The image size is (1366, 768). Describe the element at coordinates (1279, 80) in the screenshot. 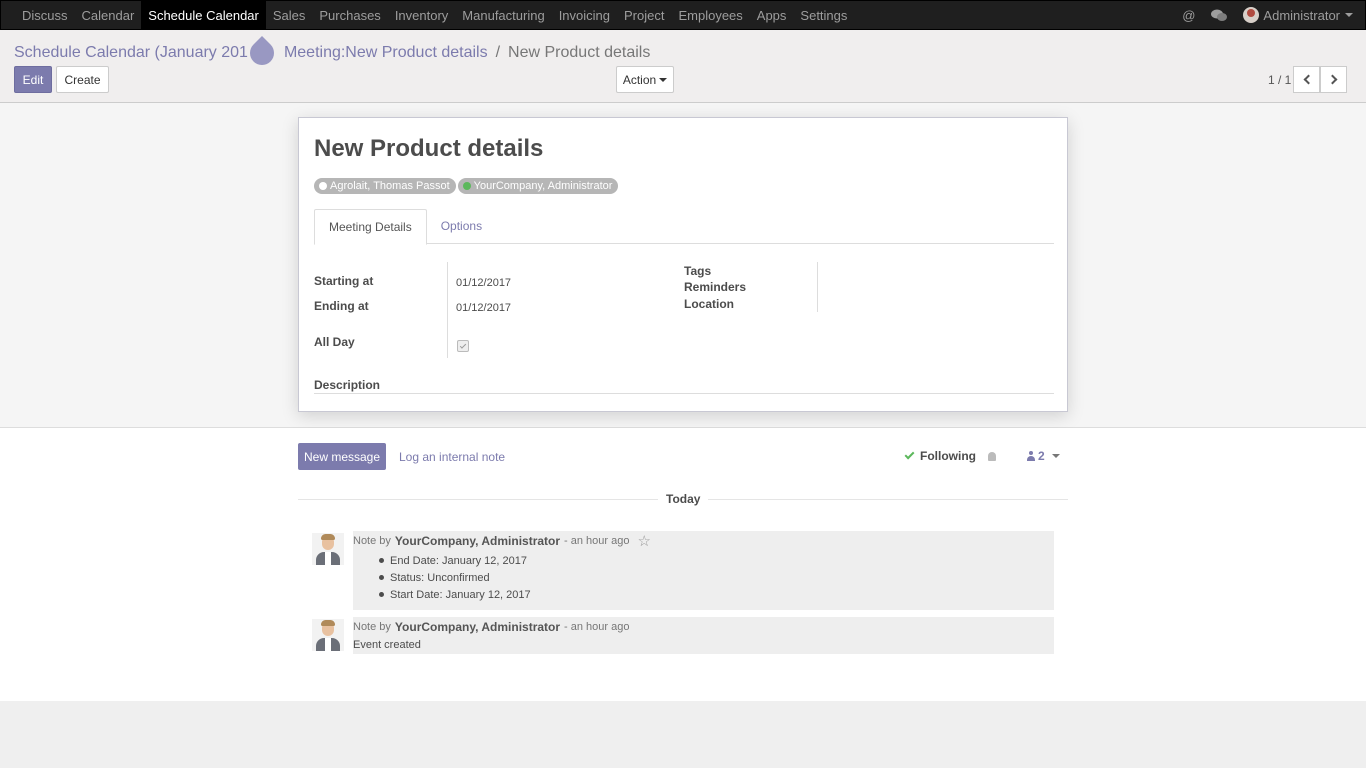

I see `pager-value: 1 / 1` at that location.